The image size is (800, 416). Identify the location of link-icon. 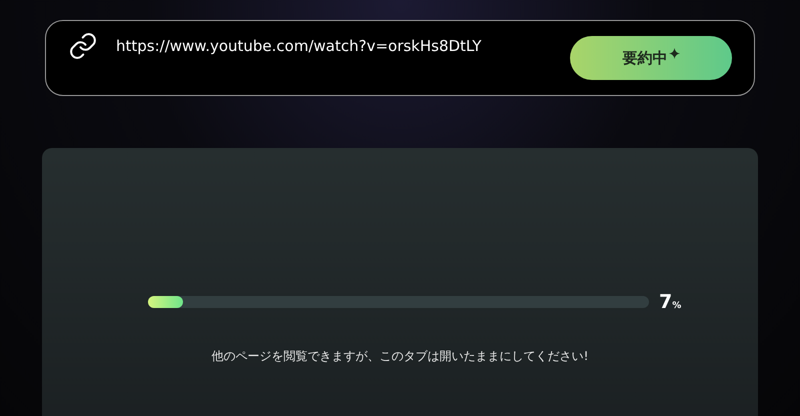
(83, 46).